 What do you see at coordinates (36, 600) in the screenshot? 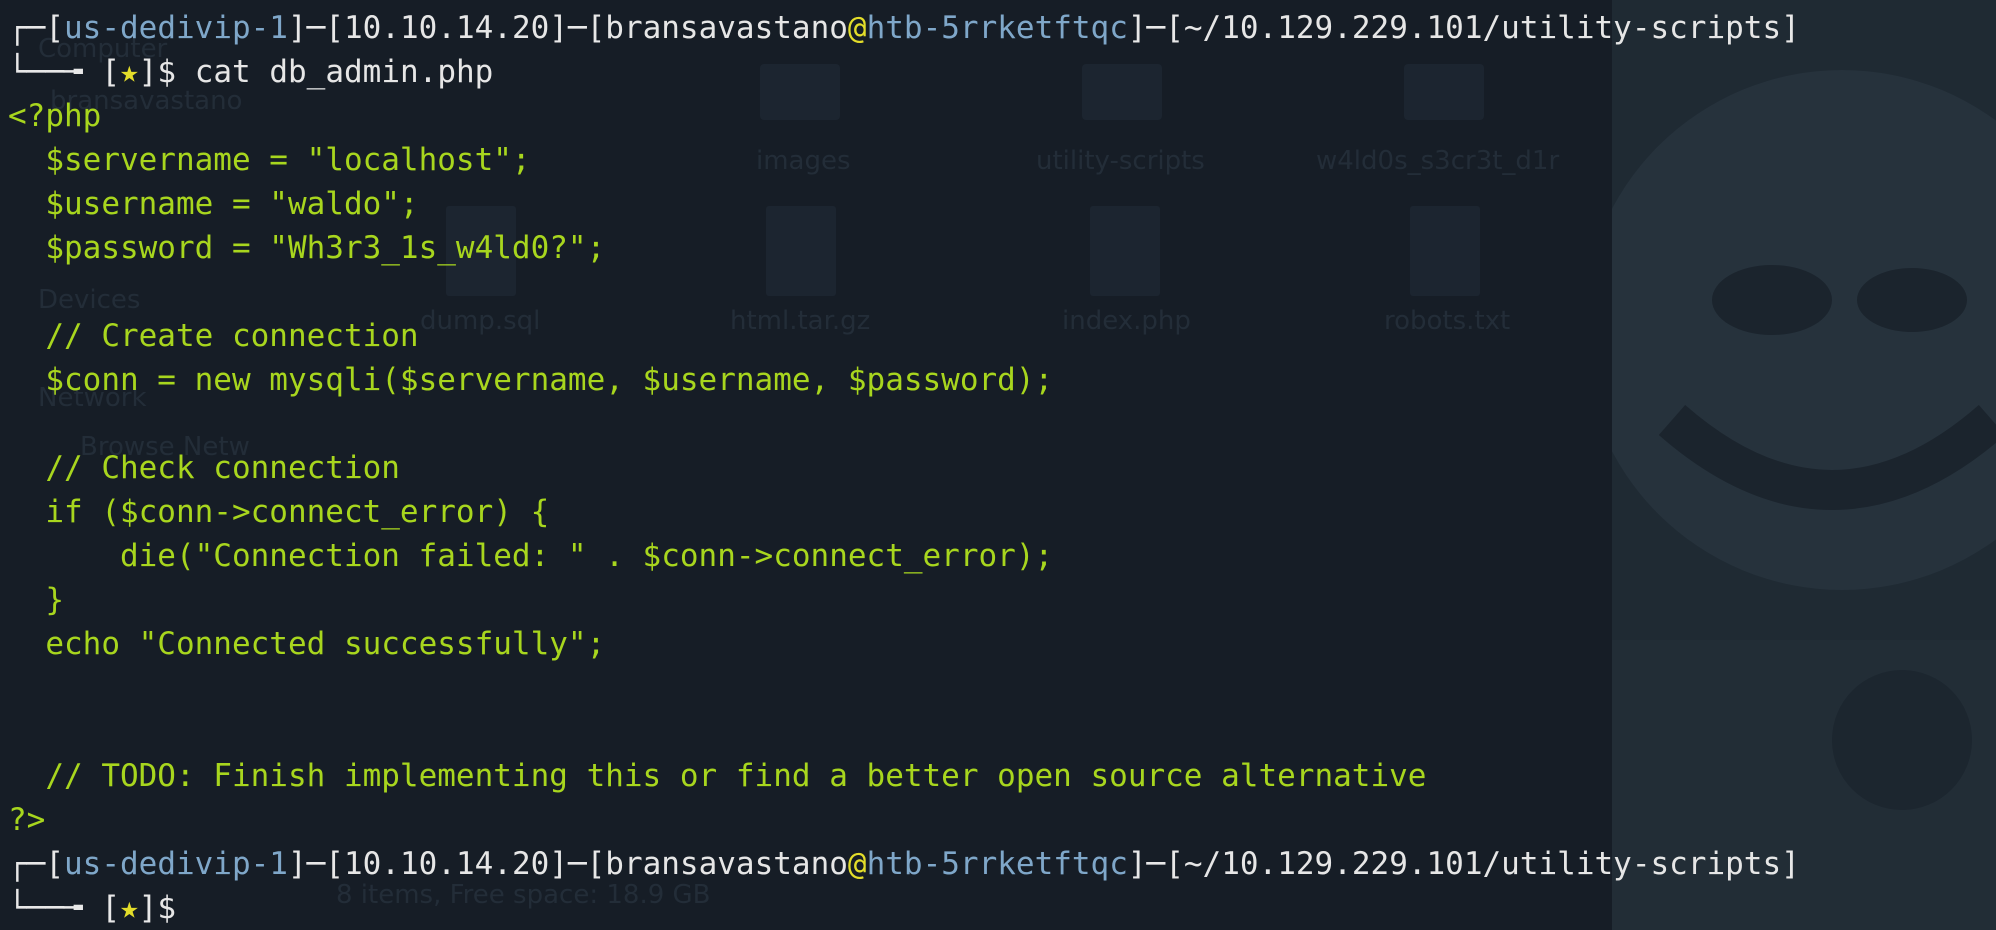
I see `output-line: }` at bounding box center [36, 600].